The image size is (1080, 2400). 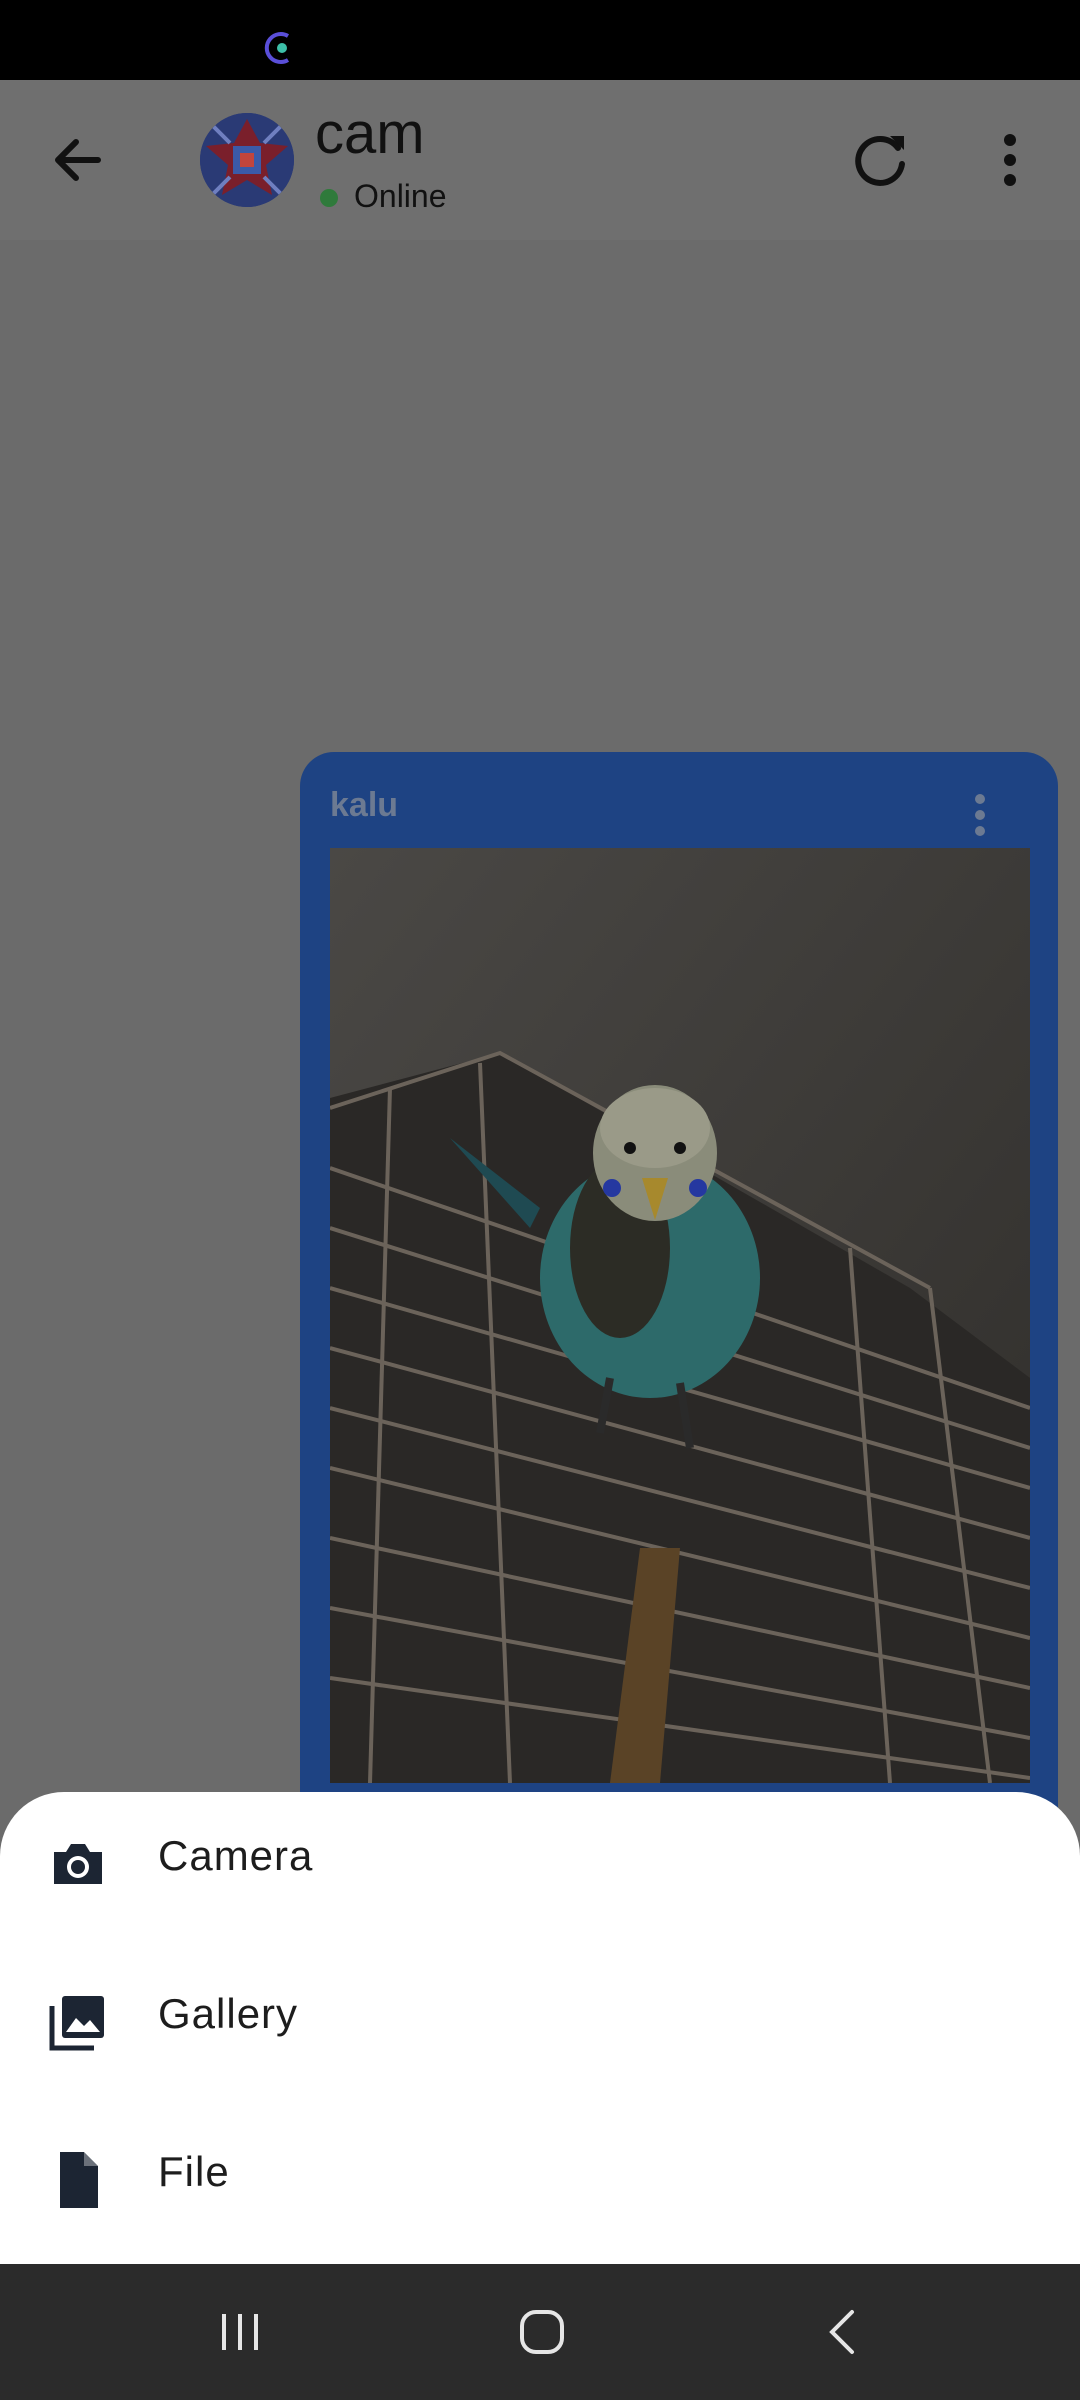 What do you see at coordinates (400, 196) in the screenshot?
I see `contact-status: Online` at bounding box center [400, 196].